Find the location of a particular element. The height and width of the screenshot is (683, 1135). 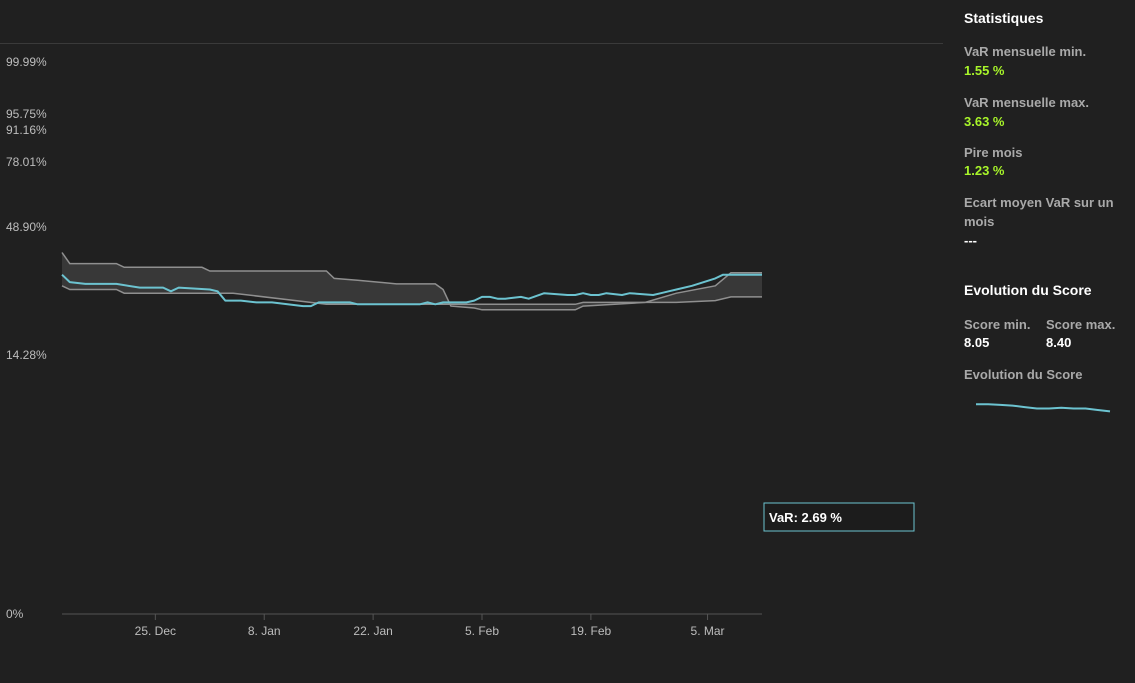

x-tick-label: 8. Jan is located at coordinates (264, 631).